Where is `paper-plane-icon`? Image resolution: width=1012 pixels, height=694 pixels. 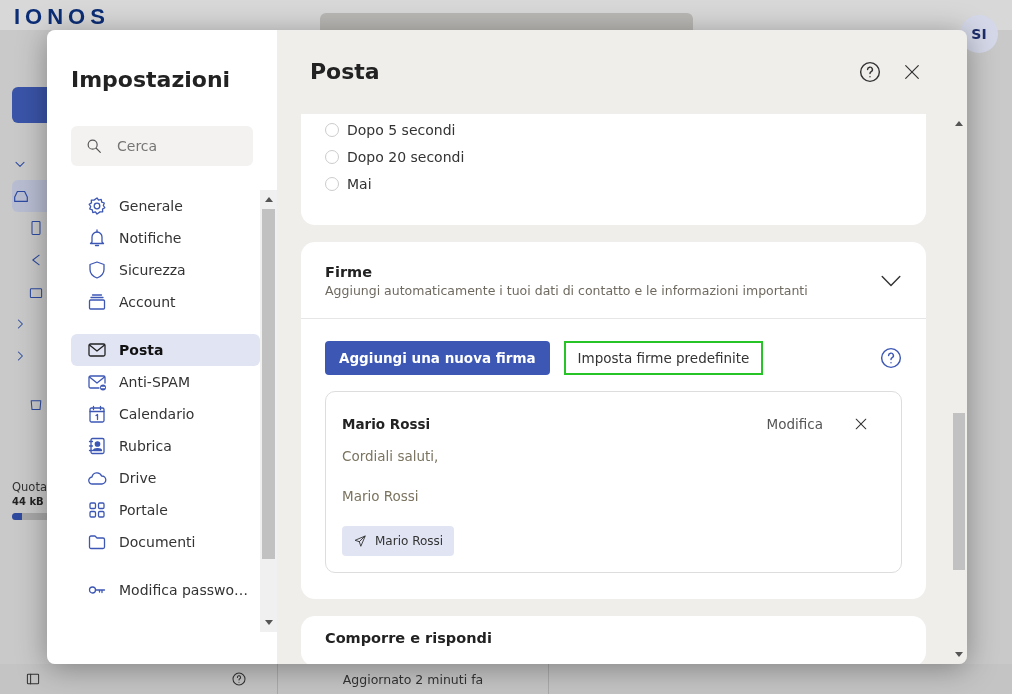 paper-plane-icon is located at coordinates (360, 541).